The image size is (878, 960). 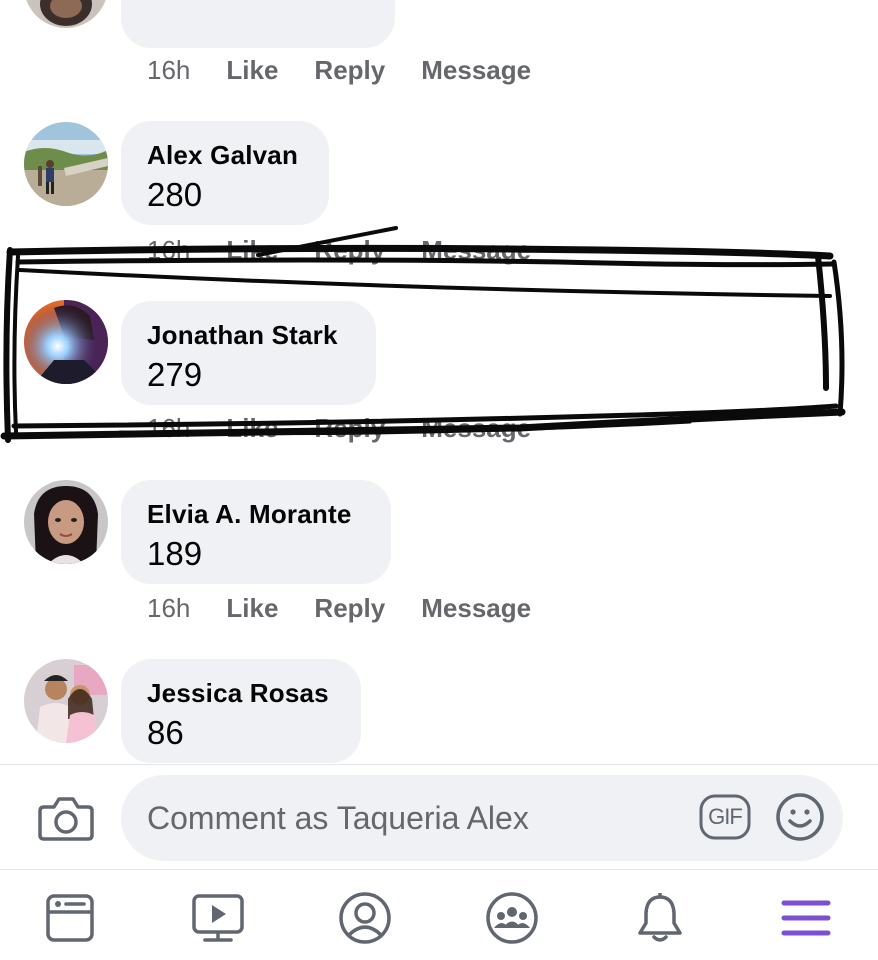 I want to click on notifications-bell-icon, so click(x=660, y=918).